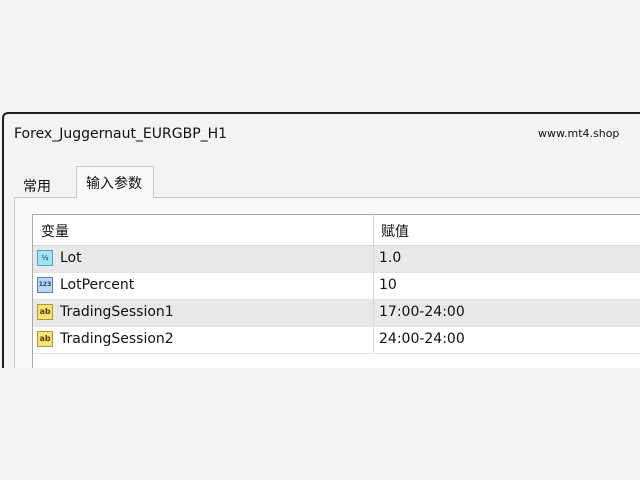 This screenshot has width=640, height=480. Describe the element at coordinates (336, 340) in the screenshot. I see `table-row: ab TradingSession2 24:00-24:00` at that location.